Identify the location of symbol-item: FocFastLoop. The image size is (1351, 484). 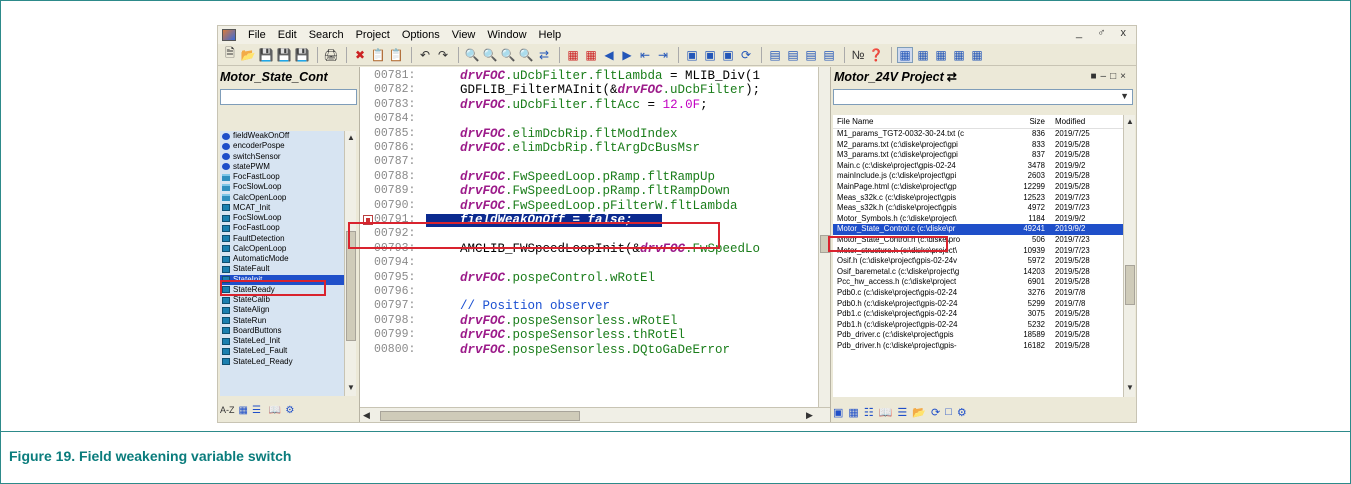
(282, 228).